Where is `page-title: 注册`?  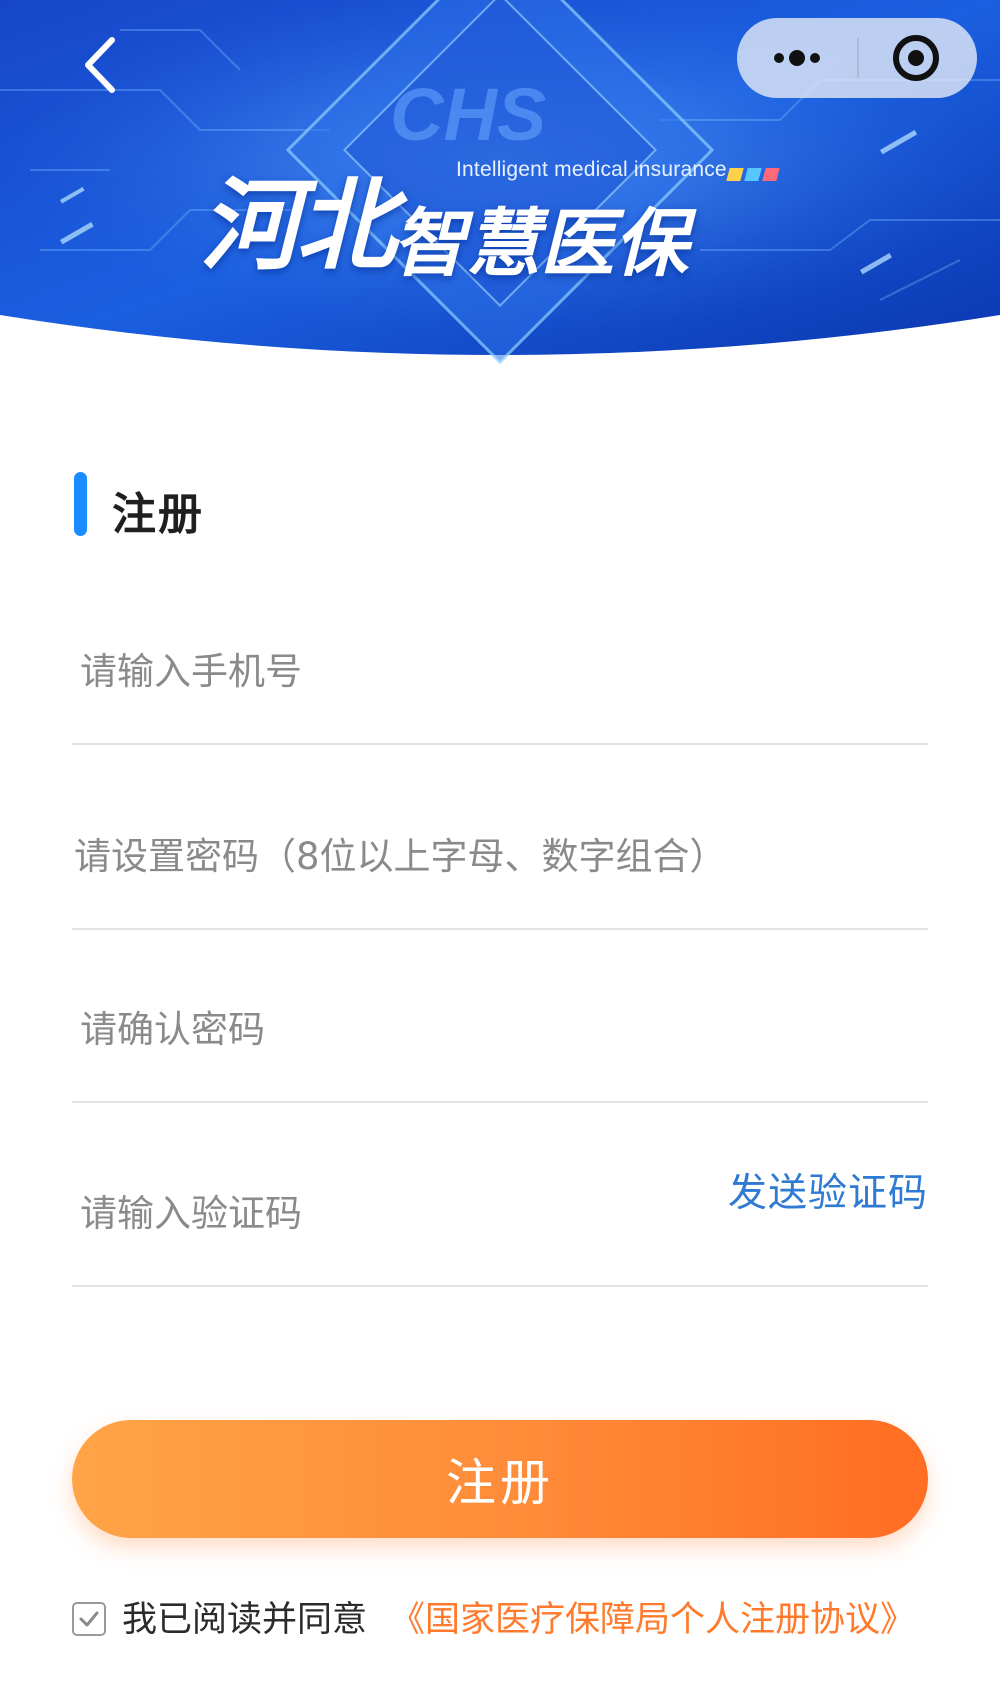
page-title: 注册 is located at coordinates (158, 514).